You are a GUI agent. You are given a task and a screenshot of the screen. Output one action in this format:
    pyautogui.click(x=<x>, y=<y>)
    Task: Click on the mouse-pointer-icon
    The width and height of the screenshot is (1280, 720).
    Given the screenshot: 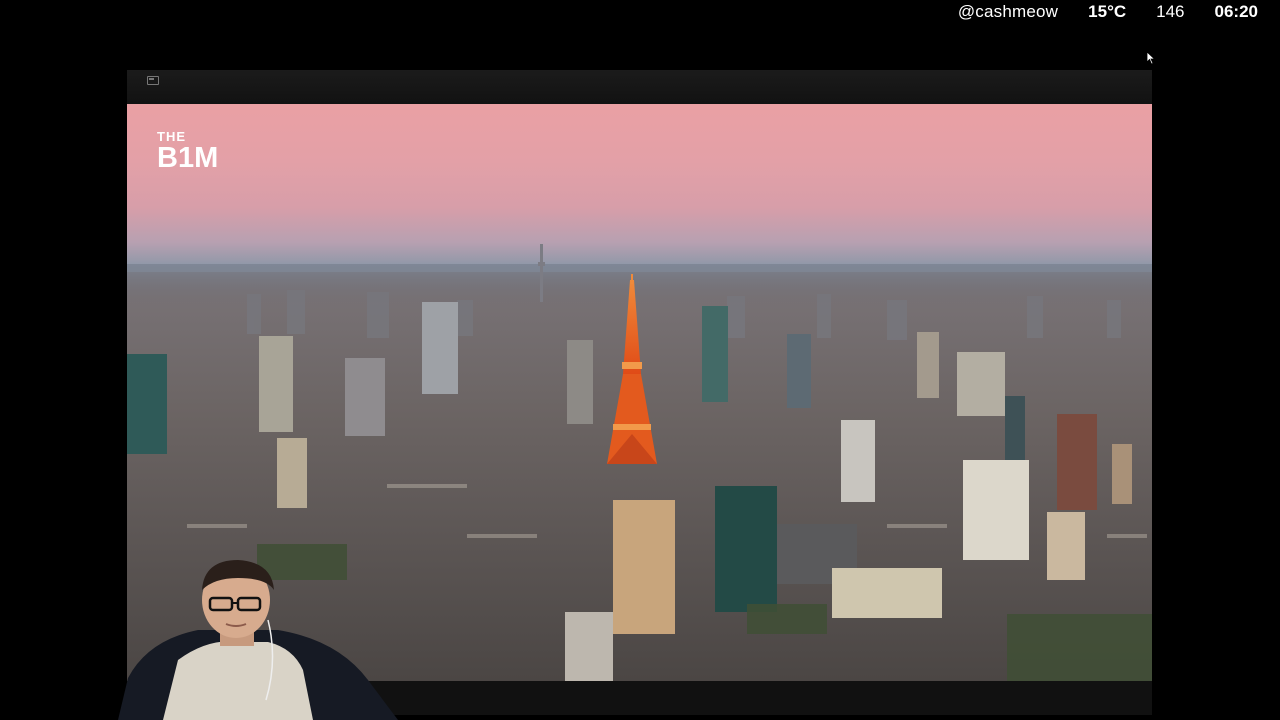 What is the action you would take?
    pyautogui.click(x=1151, y=58)
    